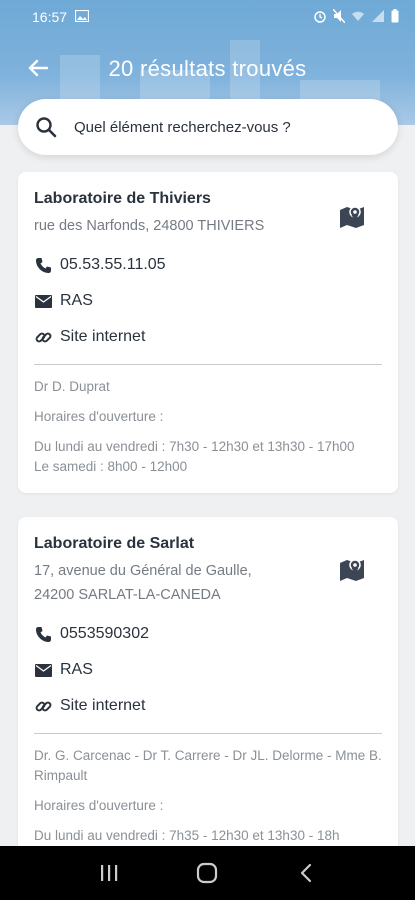 This screenshot has width=415, height=900. What do you see at coordinates (104, 633) in the screenshot?
I see `phone-number: 0553590302` at bounding box center [104, 633].